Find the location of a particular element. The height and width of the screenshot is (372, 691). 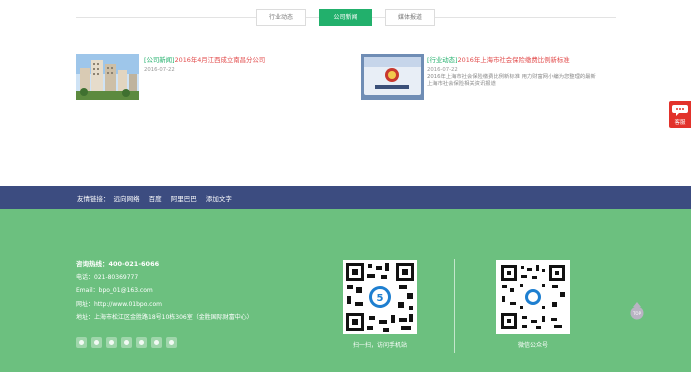

kaixin-icon is located at coordinates (156, 342).